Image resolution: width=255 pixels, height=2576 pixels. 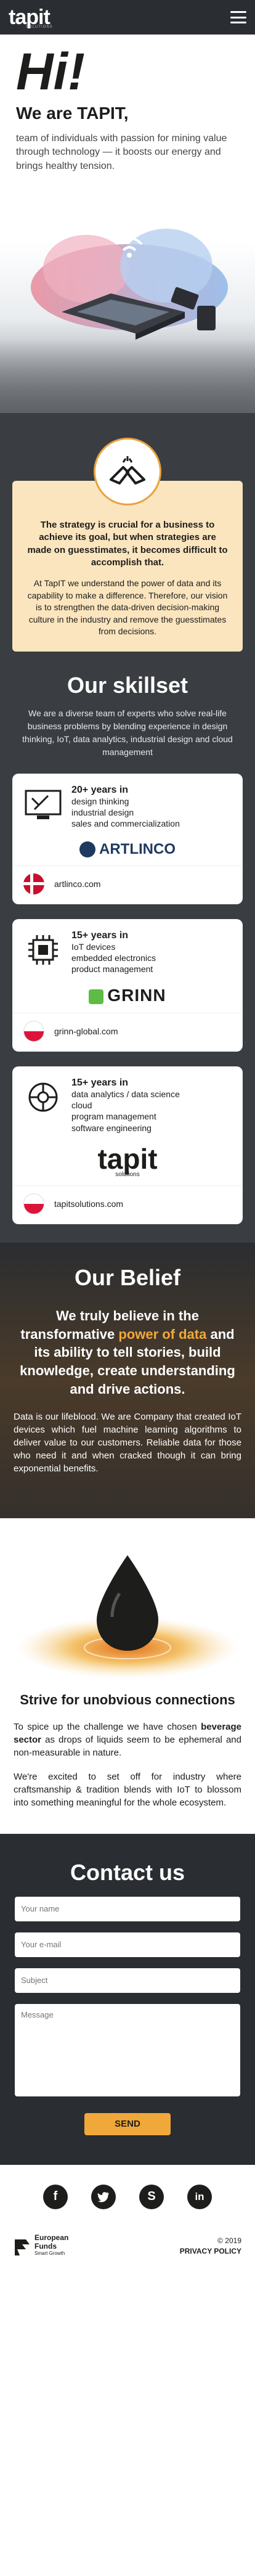 What do you see at coordinates (127, 851) in the screenshot?
I see `artlinco-logo: ARTLINCO` at bounding box center [127, 851].